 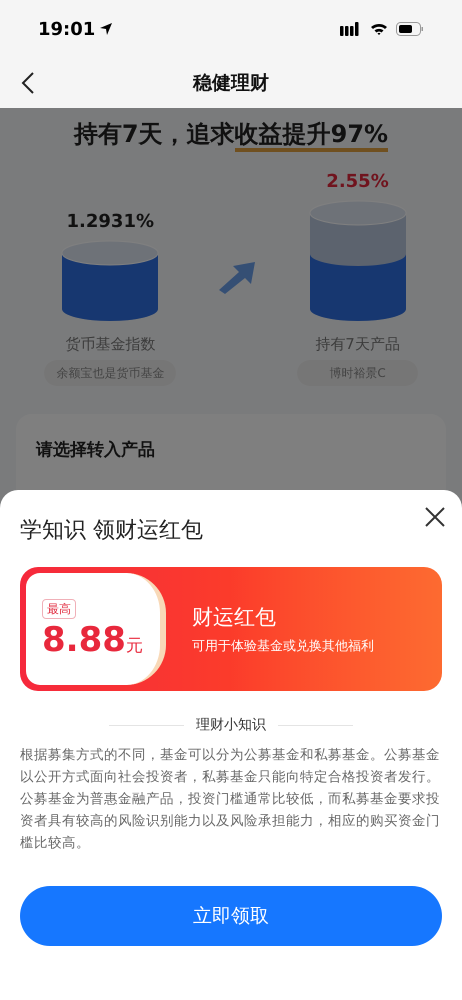 I want to click on max-badge: 最高, so click(x=59, y=608).